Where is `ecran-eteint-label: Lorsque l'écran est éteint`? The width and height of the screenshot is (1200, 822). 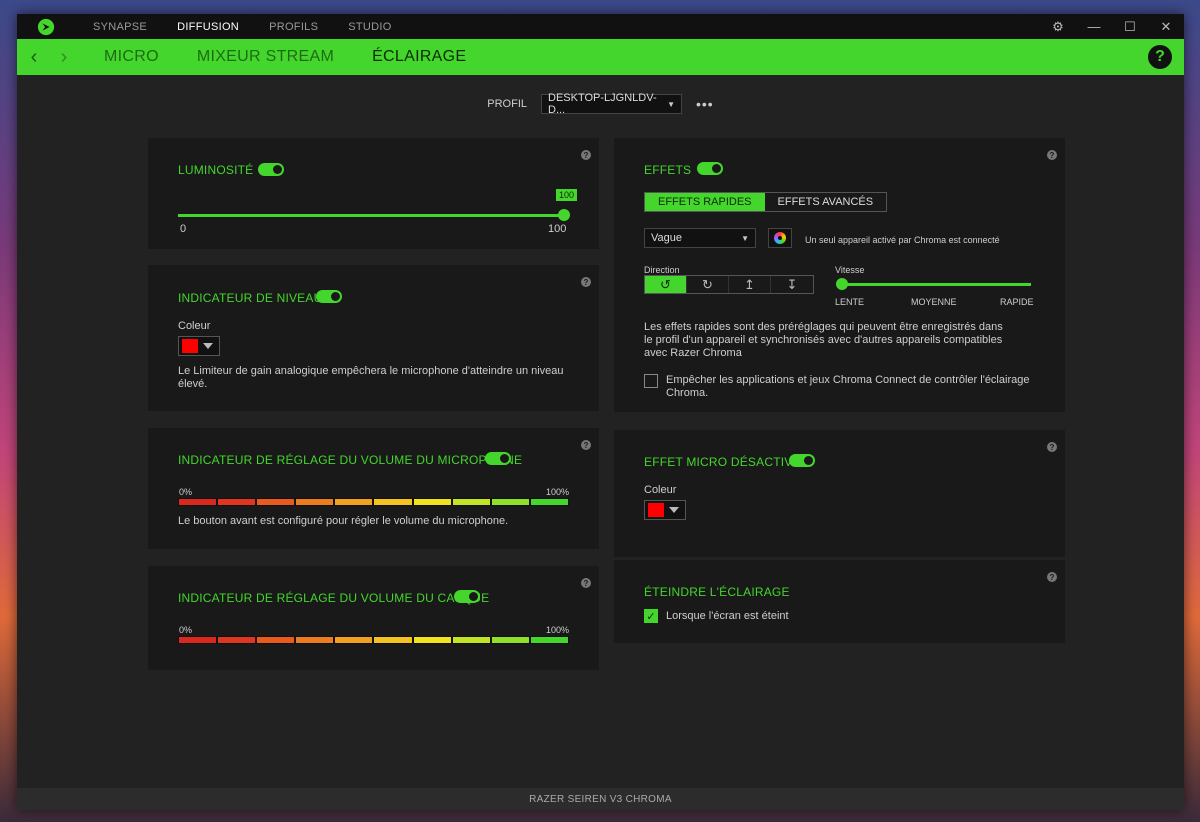 ecran-eteint-label: Lorsque l'écran est éteint is located at coordinates (727, 616).